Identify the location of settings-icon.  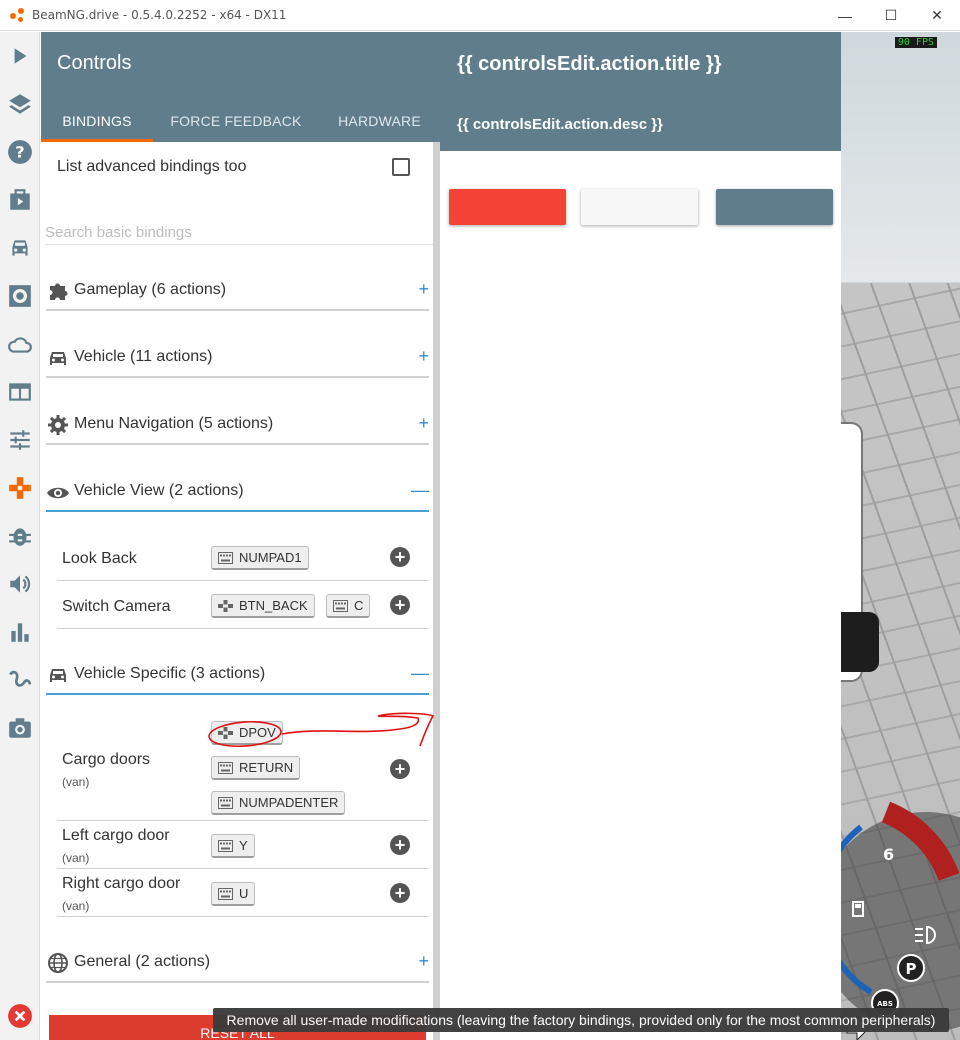
(20, 296).